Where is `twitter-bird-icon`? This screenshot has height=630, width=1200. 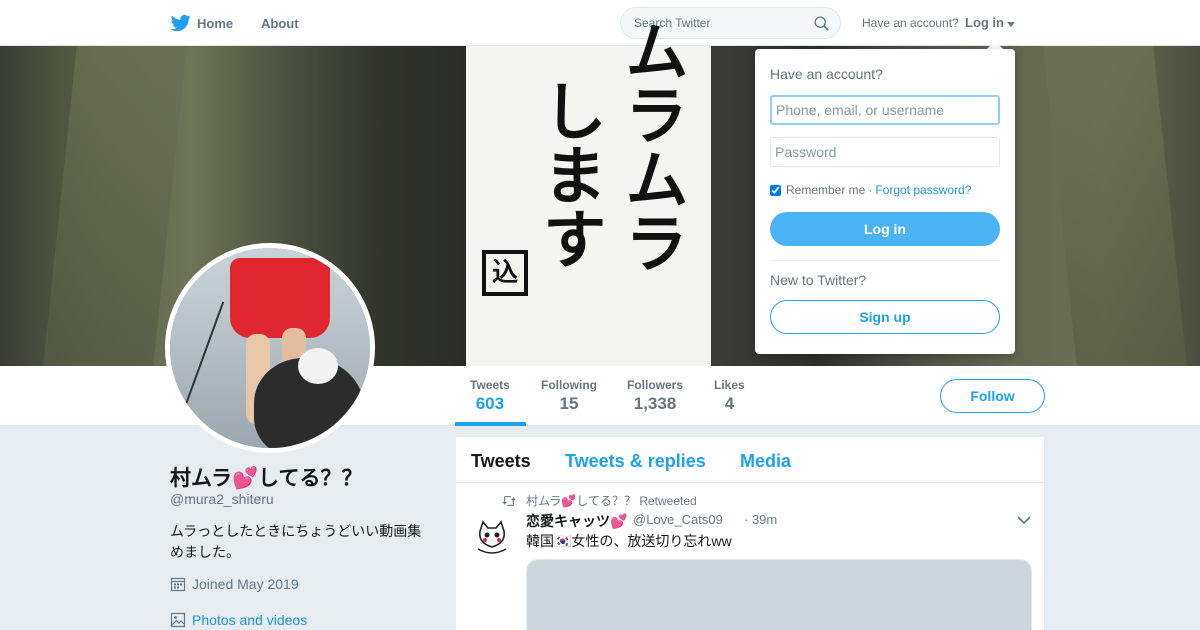 twitter-bird-icon is located at coordinates (180, 23).